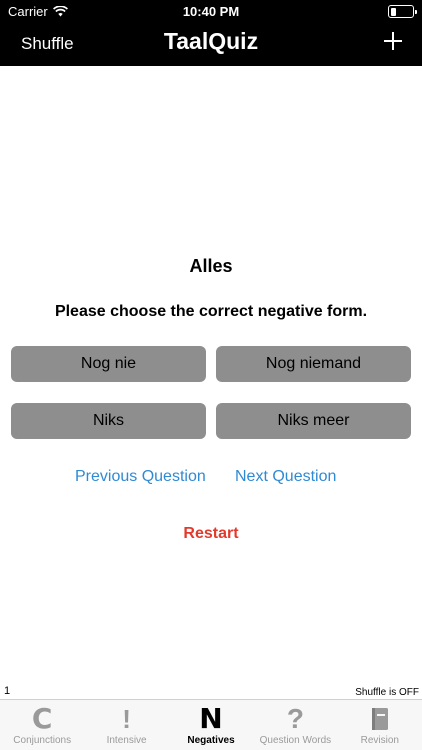 This screenshot has width=422, height=750. Describe the element at coordinates (402, 11) in the screenshot. I see `battery-icon` at that location.